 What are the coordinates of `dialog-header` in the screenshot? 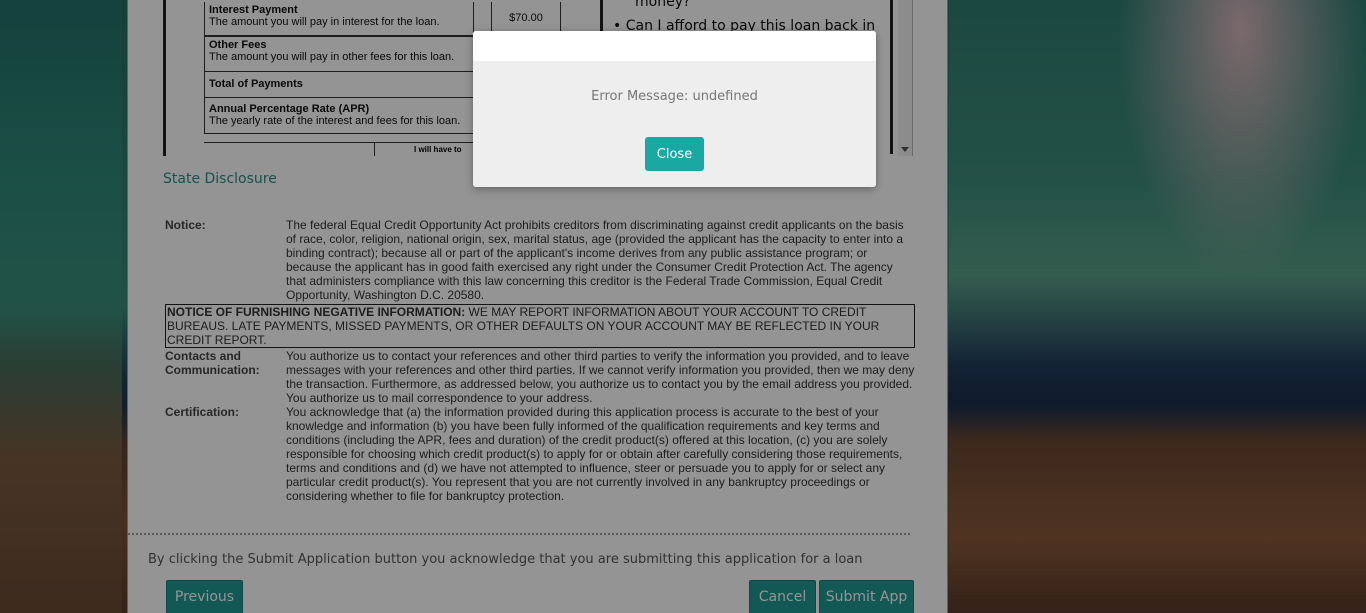 It's located at (674, 46).